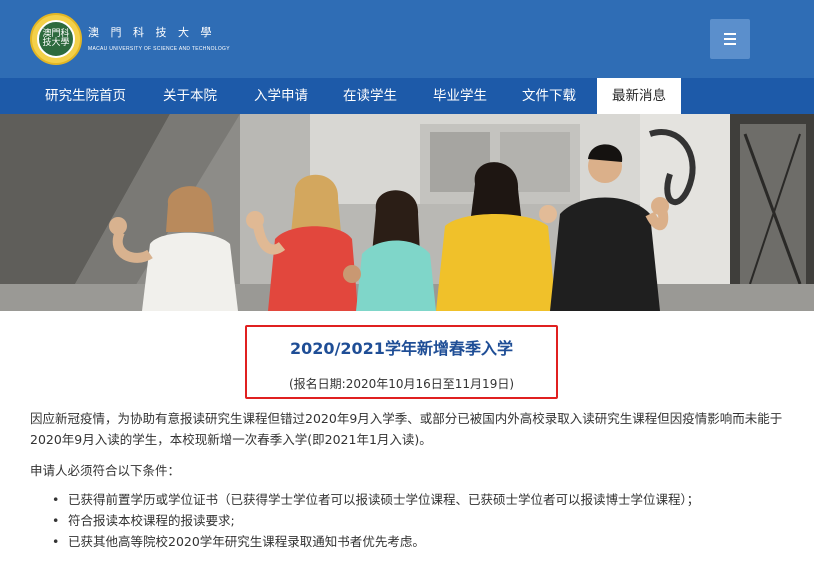 The height and width of the screenshot is (583, 814). What do you see at coordinates (730, 34) in the screenshot?
I see `hamburger-menu-icon` at bounding box center [730, 34].